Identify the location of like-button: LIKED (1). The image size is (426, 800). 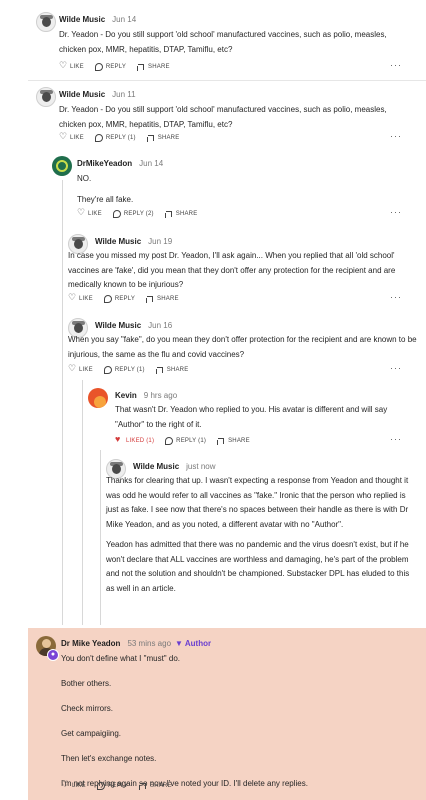
(134, 440).